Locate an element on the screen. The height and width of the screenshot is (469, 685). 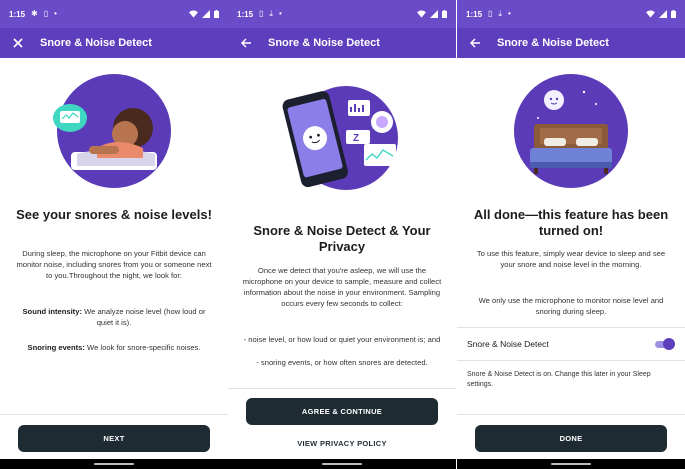
settings-icon: ✱ is located at coordinates (34, 13).